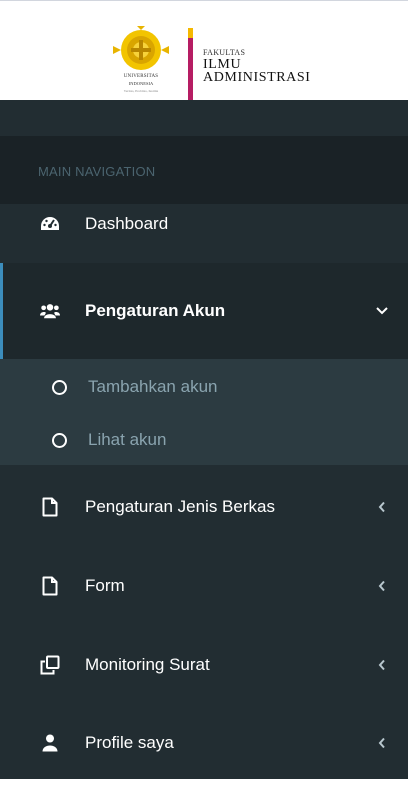 The image size is (415, 786). I want to click on sidebar-item-profile-saya: Profile saya, so click(204, 743).